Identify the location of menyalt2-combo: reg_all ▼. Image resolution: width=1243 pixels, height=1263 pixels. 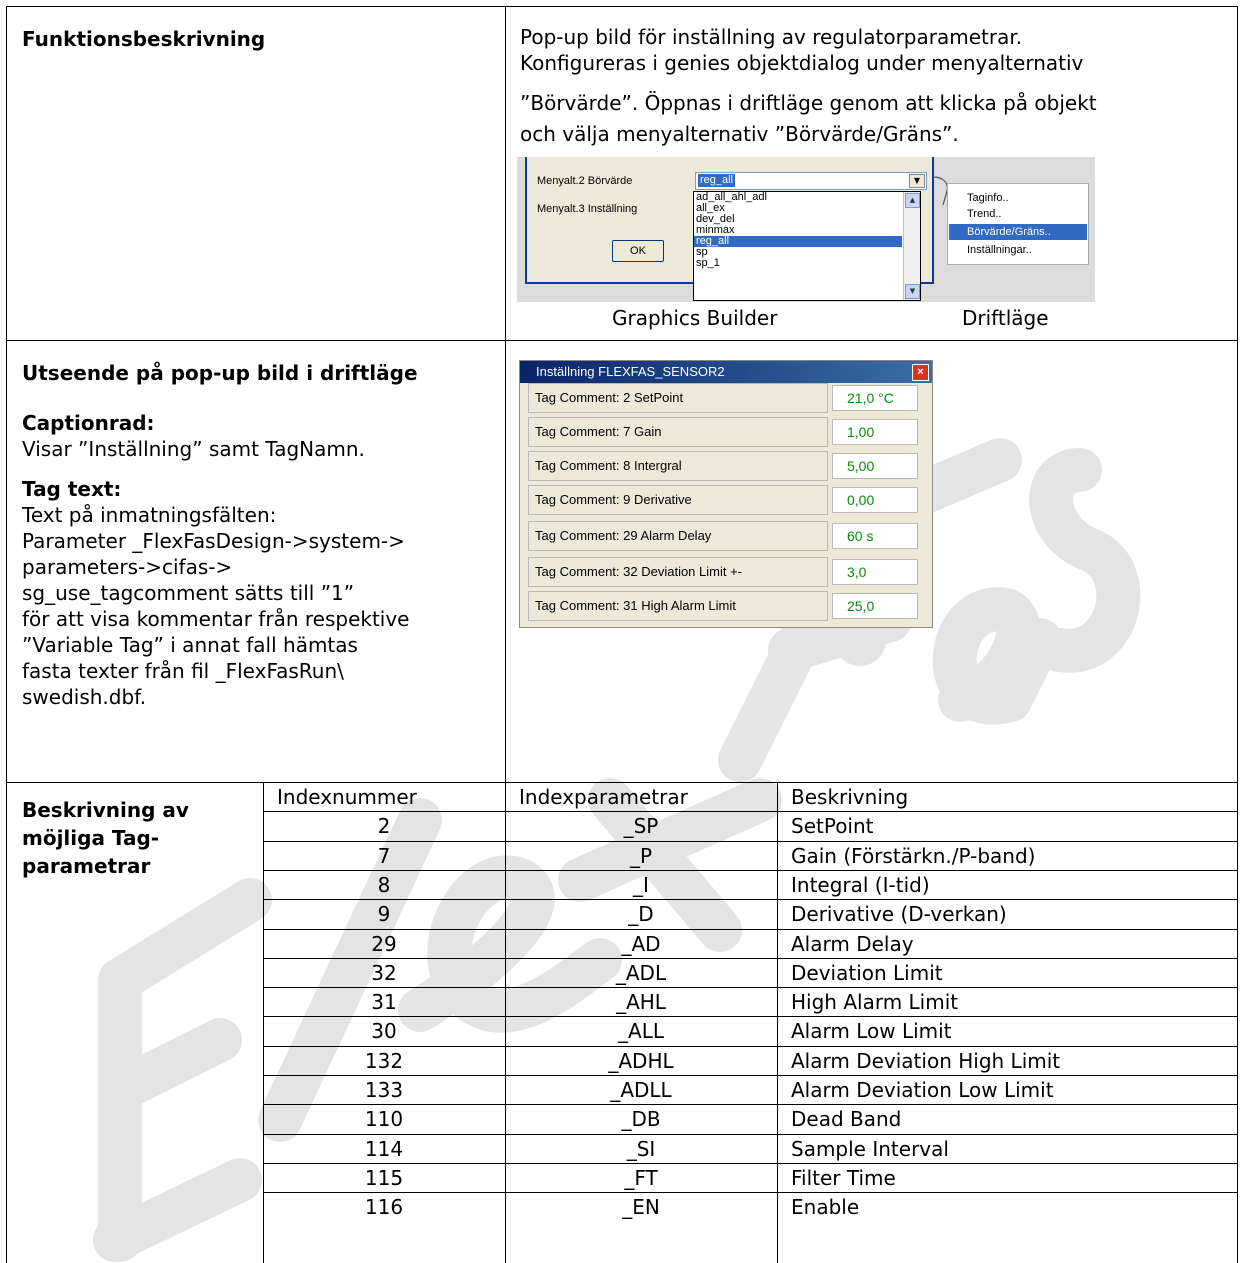
(811, 181).